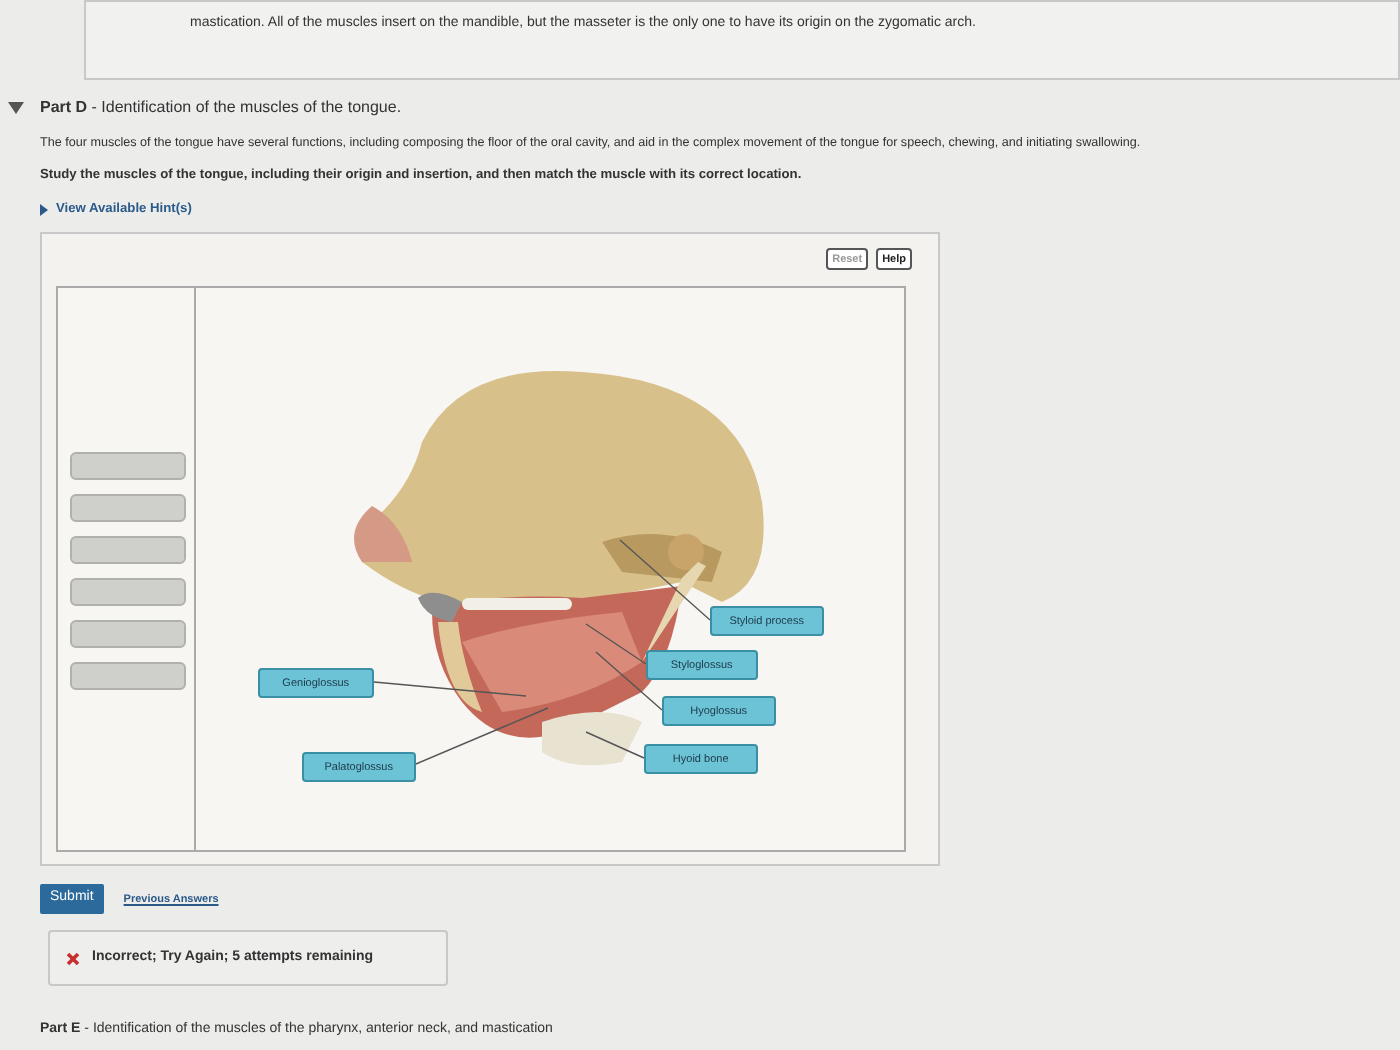  What do you see at coordinates (221, 107) in the screenshot?
I see `part-title: Part D - Identification of the muscles of the tongue.` at bounding box center [221, 107].